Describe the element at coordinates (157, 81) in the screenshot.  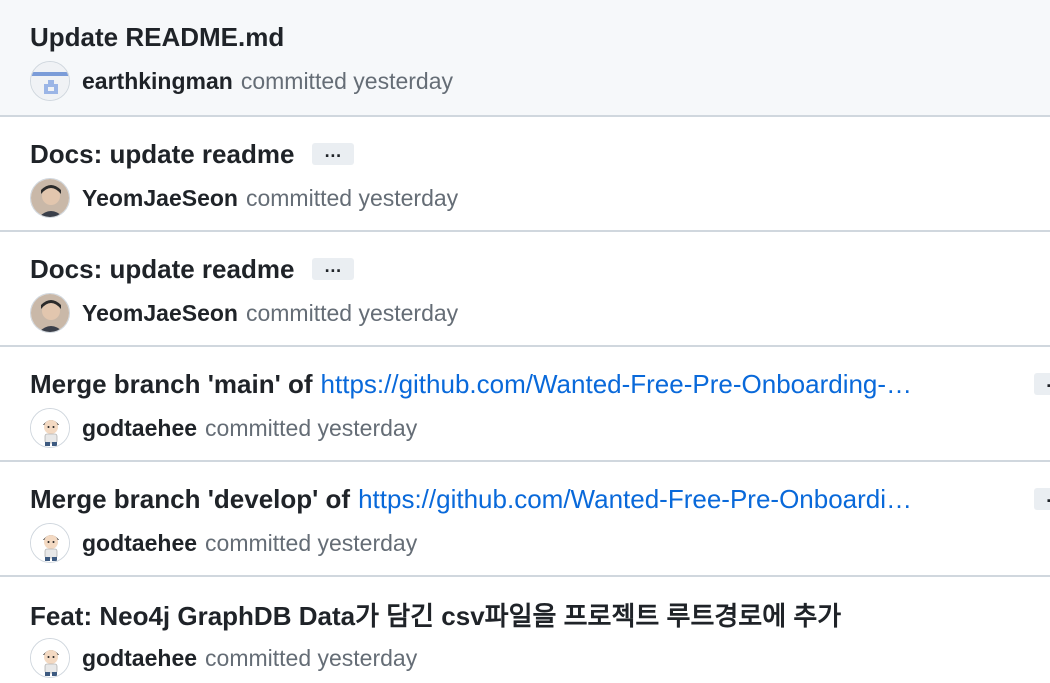
I see `commit-author-link: earthkingman` at that location.